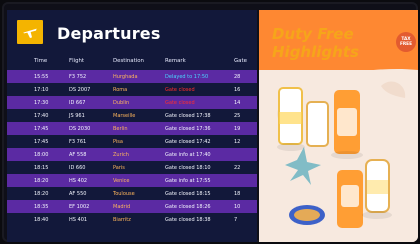  What do you see at coordinates (122, 207) in the screenshot?
I see `flight-destination: Madrid` at bounding box center [122, 207].